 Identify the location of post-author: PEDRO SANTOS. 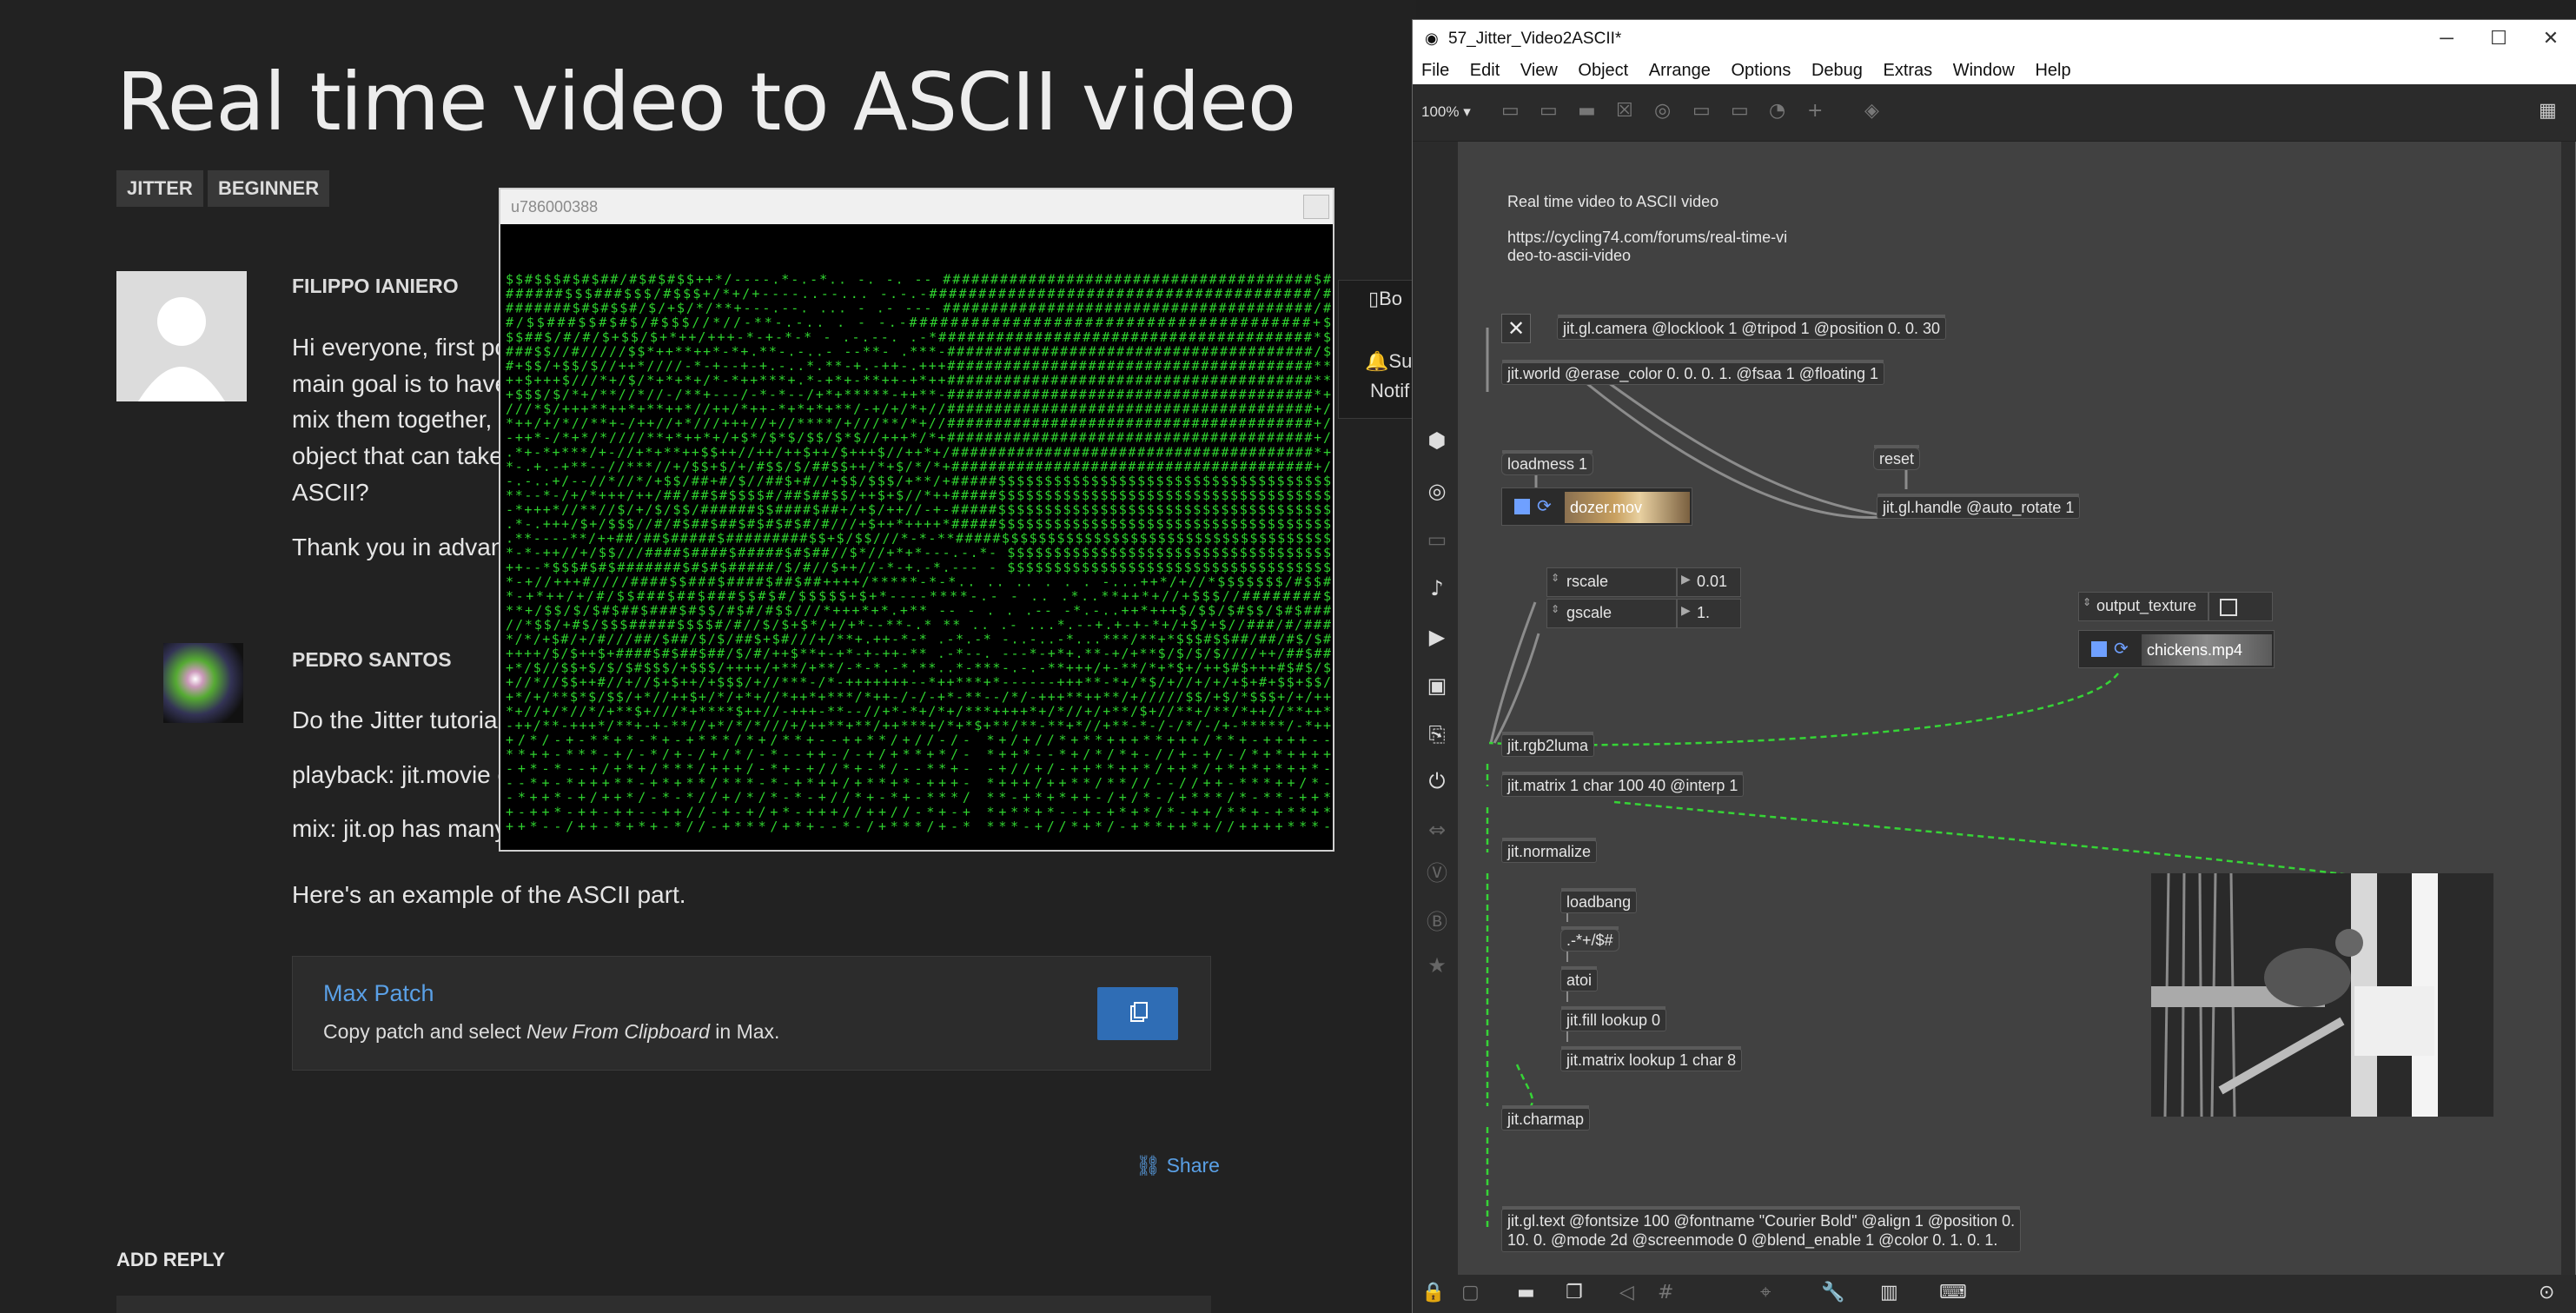
(372, 660).